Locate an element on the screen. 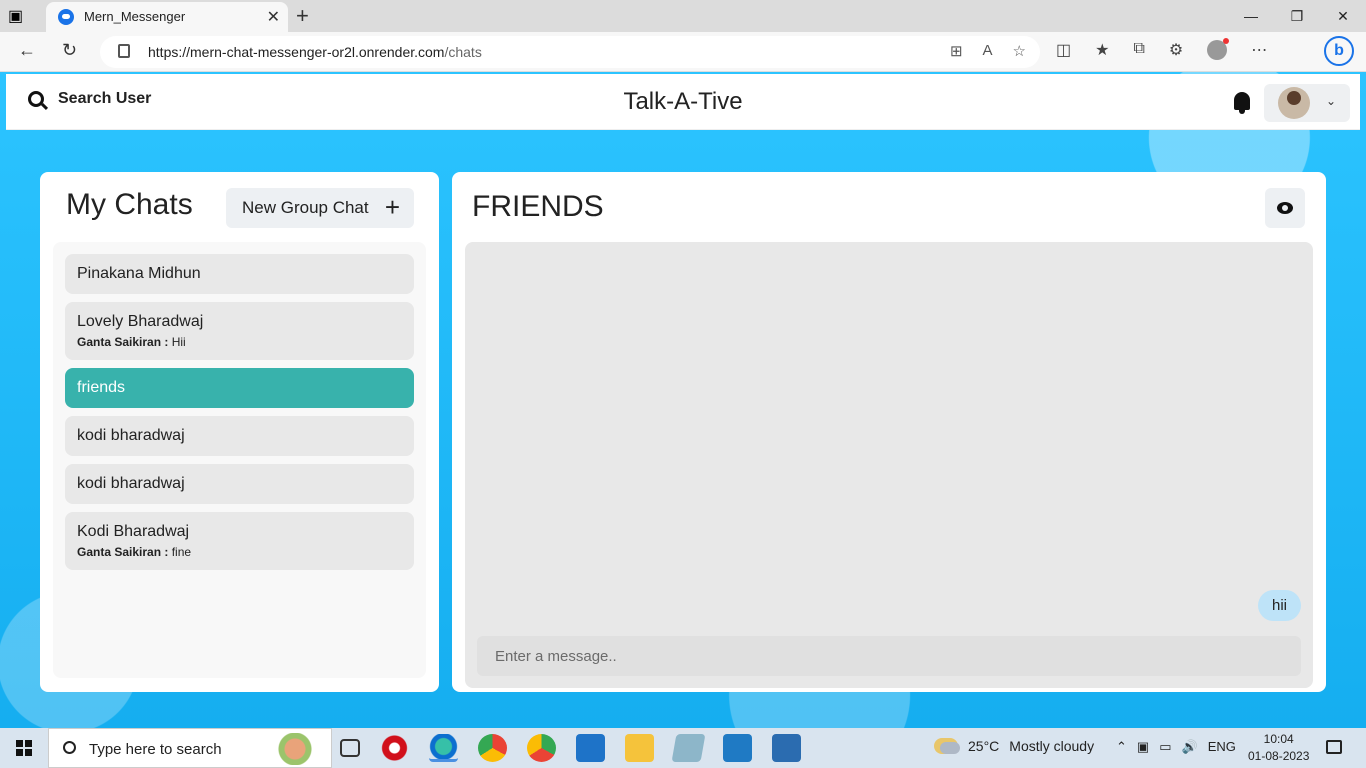  photos-icon is located at coordinates (786, 748).